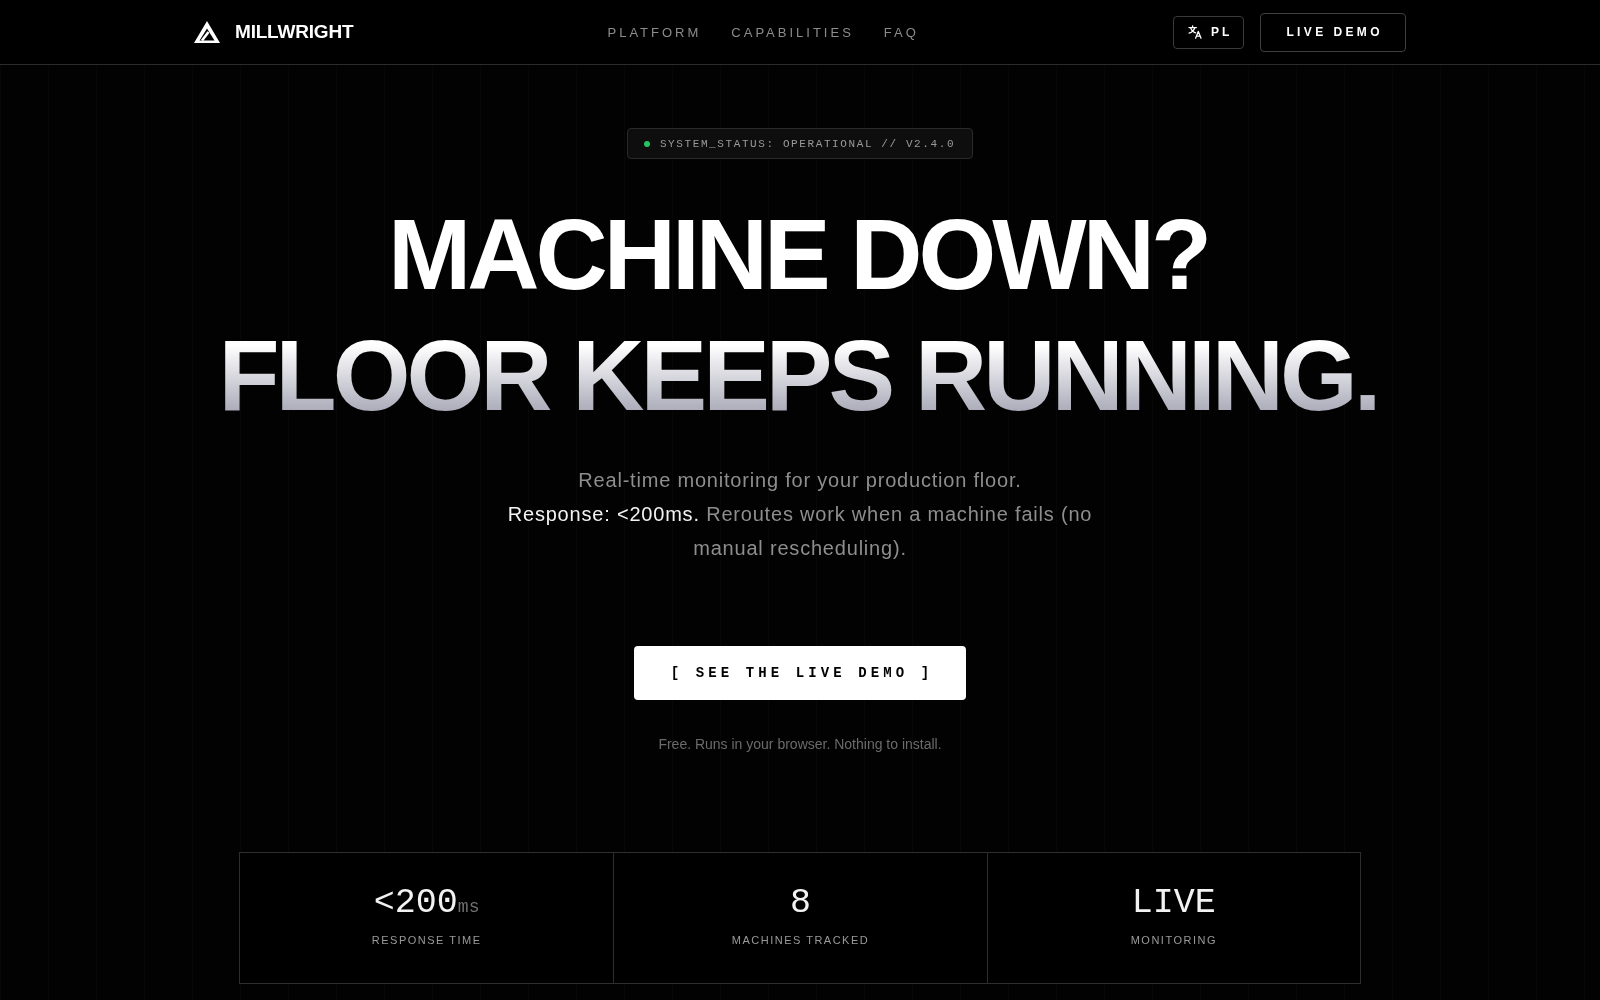 The image size is (1600, 1000). What do you see at coordinates (807, 143) in the screenshot?
I see `status-text: SYSTEM_STATUS: OPERATIONAL // V2.4.0` at bounding box center [807, 143].